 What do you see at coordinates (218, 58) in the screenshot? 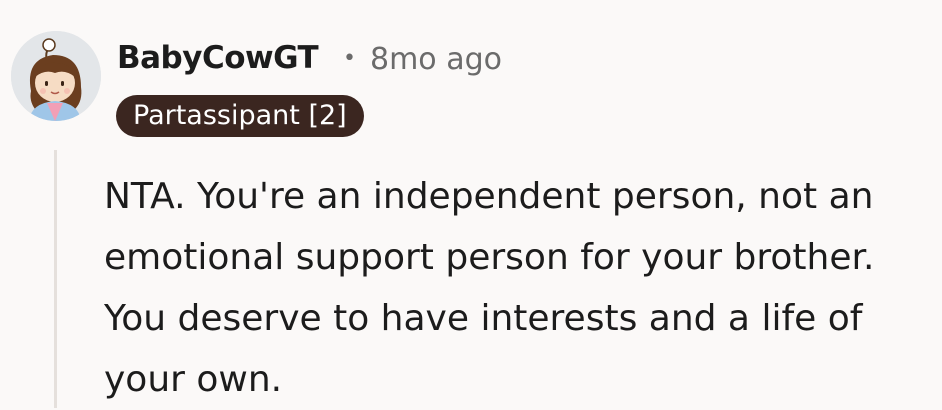
I see `comment-author: BabyCowGT` at bounding box center [218, 58].